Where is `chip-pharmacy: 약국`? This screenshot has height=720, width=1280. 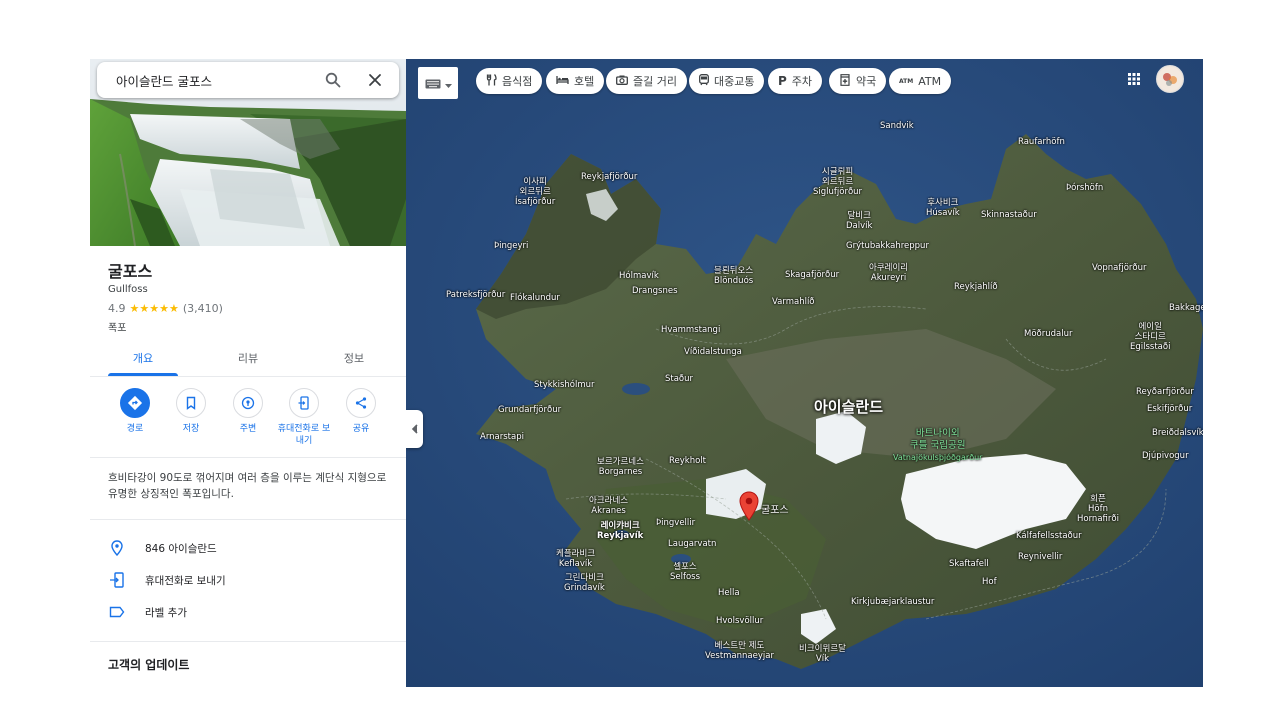 chip-pharmacy: 약국 is located at coordinates (858, 81).